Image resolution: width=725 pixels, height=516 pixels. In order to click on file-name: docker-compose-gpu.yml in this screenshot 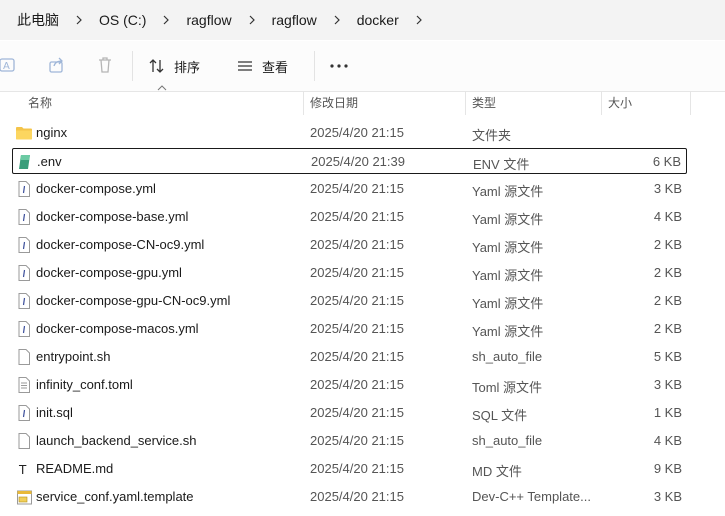, I will do `click(109, 272)`.